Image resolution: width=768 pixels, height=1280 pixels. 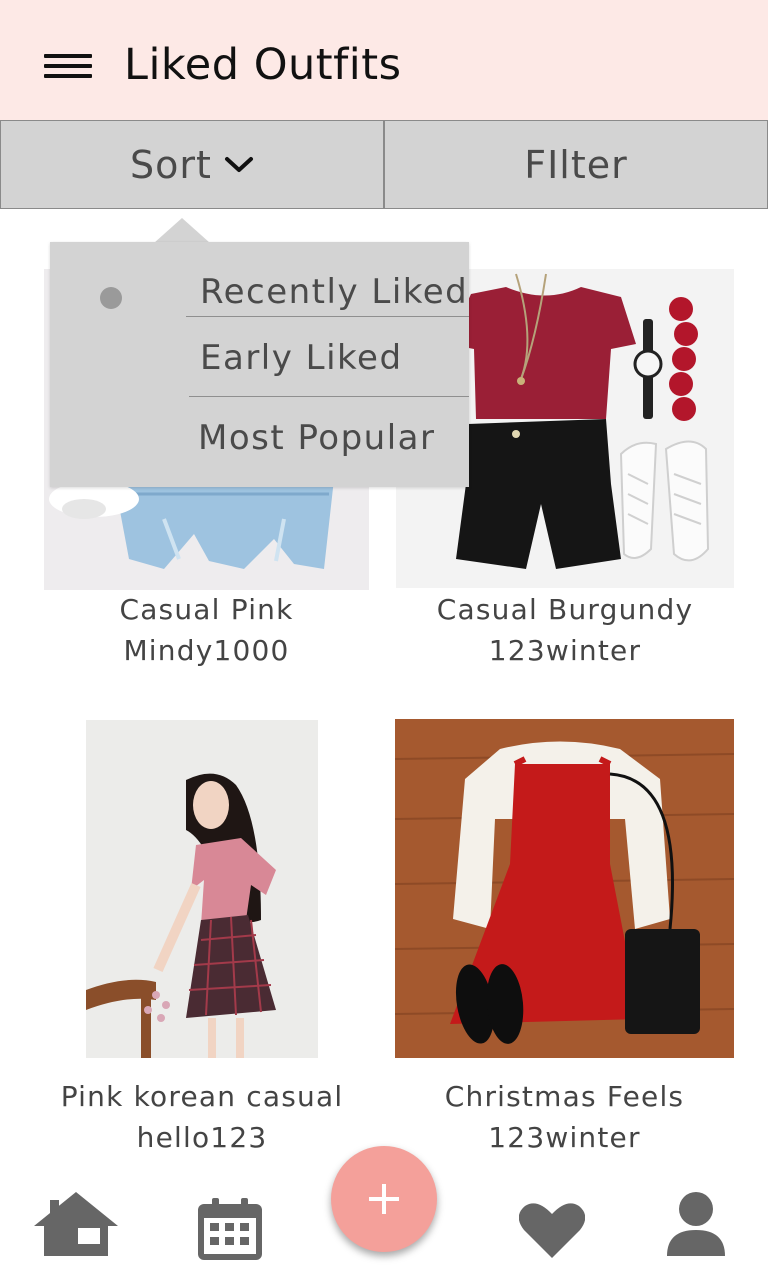 What do you see at coordinates (230, 1229) in the screenshot?
I see `calendar-icon` at bounding box center [230, 1229].